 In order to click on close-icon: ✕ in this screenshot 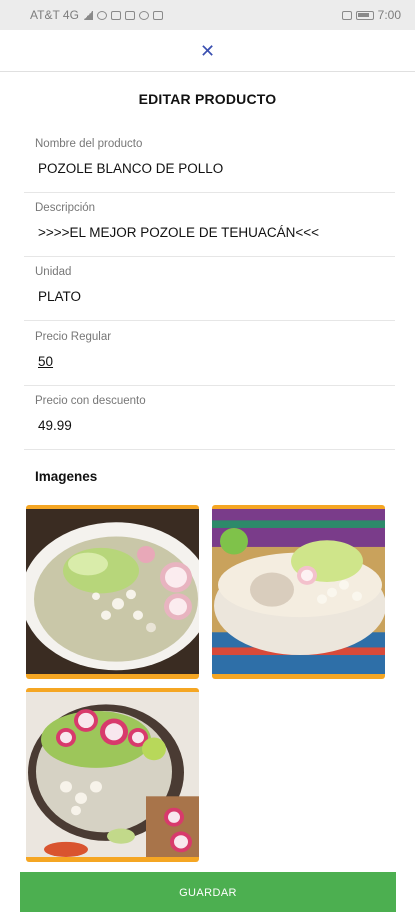, I will do `click(207, 51)`.